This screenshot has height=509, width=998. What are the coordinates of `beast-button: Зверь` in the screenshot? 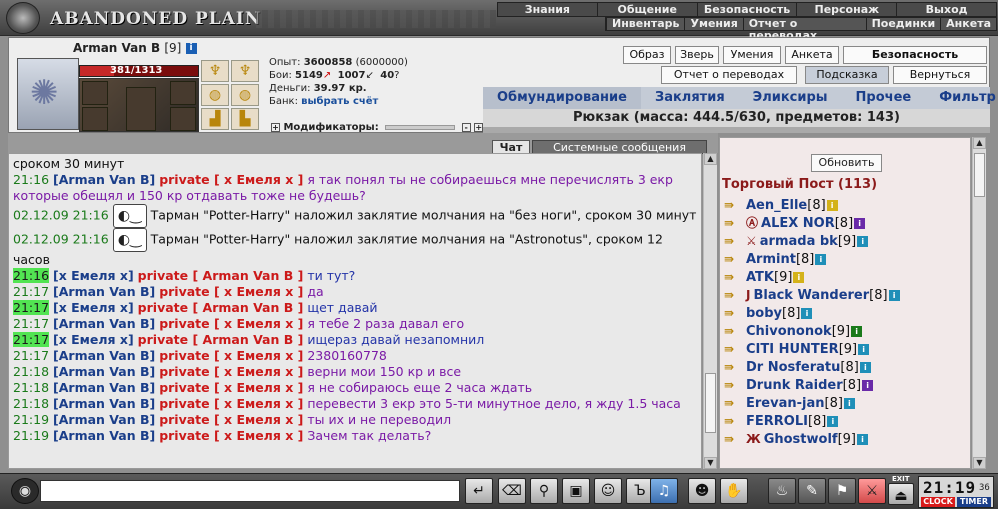 It's located at (697, 55).